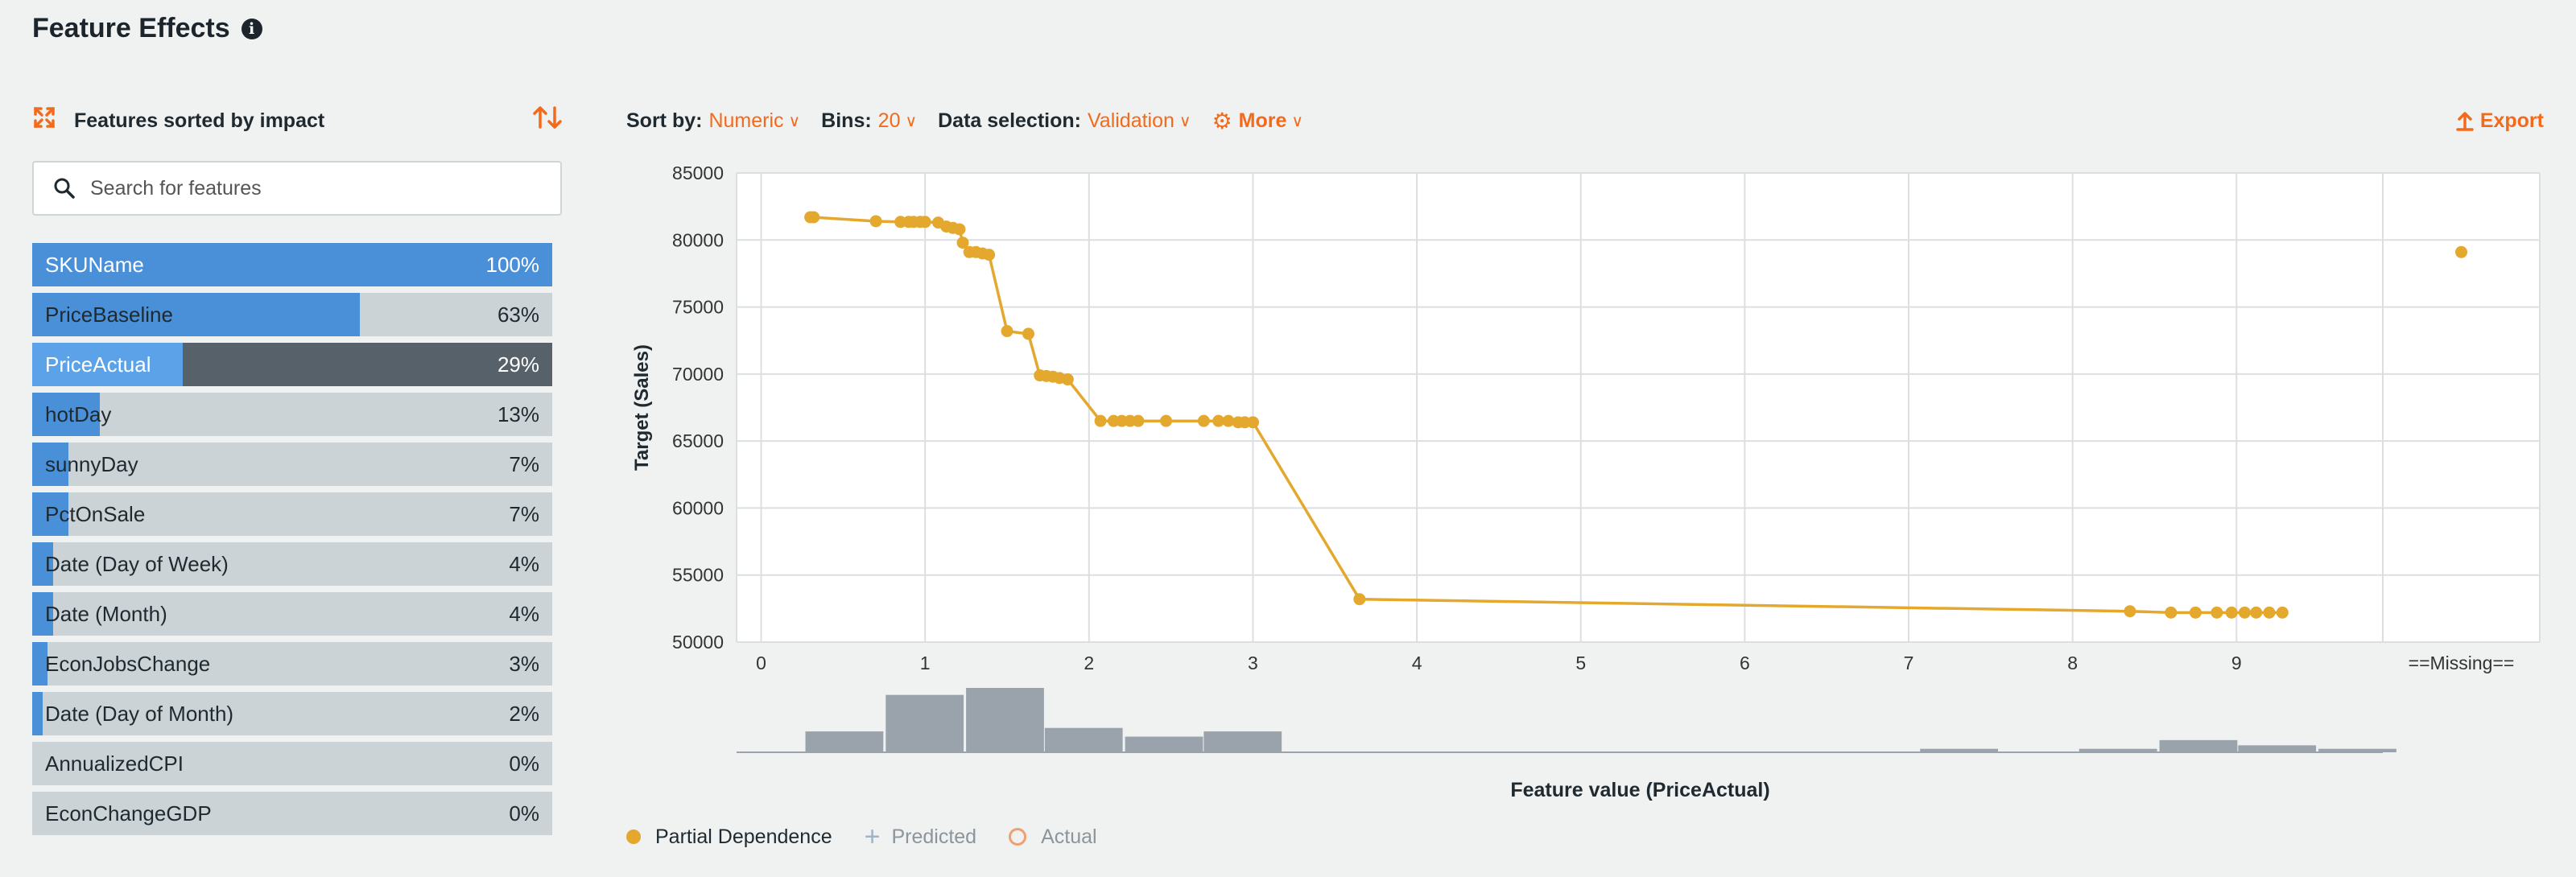 The image size is (2576, 877). Describe the element at coordinates (94, 265) in the screenshot. I see `feature-name: SKUName` at that location.